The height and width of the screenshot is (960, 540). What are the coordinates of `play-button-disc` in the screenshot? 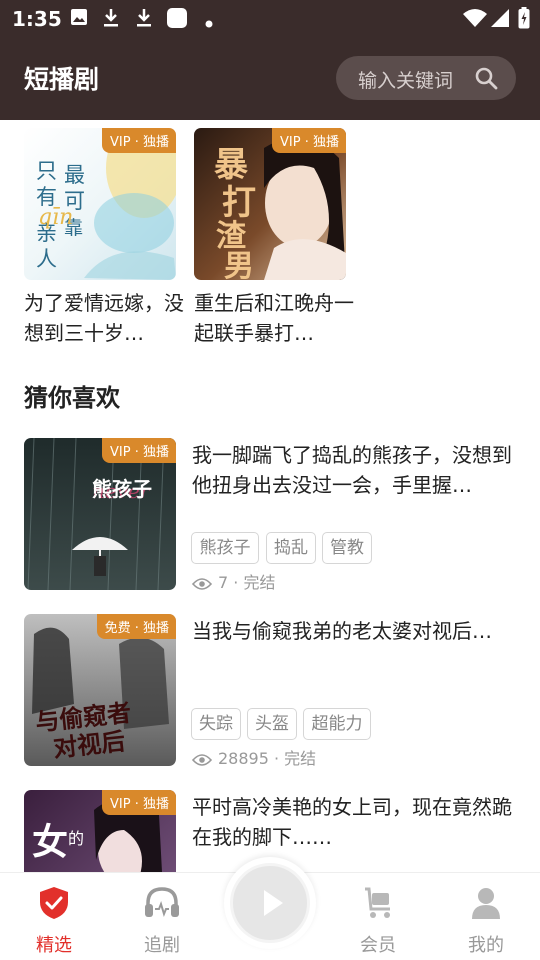 It's located at (270, 903).